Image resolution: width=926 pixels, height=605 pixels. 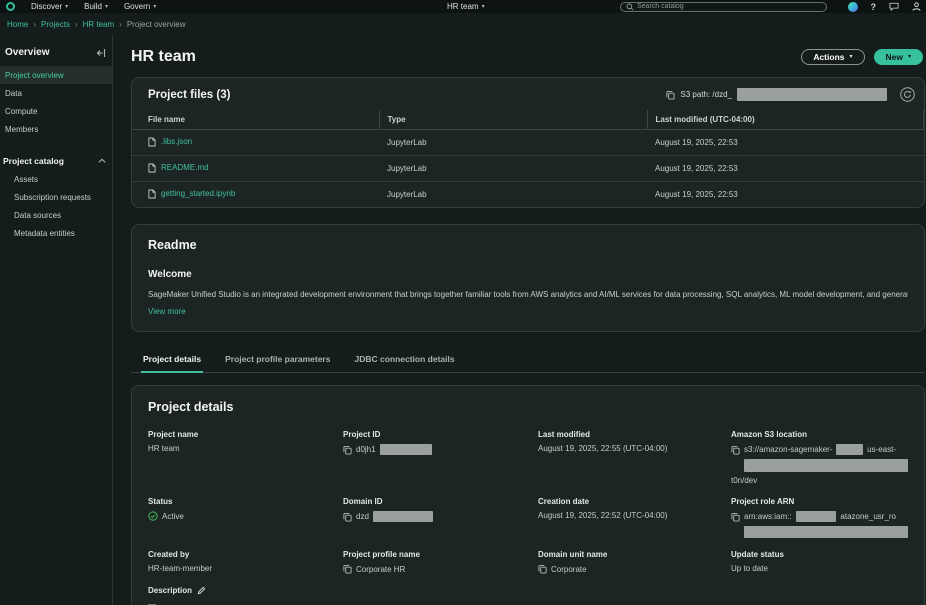 What do you see at coordinates (56, 197) in the screenshot?
I see `sidebar-item-subscription-requests: Subscription requests` at bounding box center [56, 197].